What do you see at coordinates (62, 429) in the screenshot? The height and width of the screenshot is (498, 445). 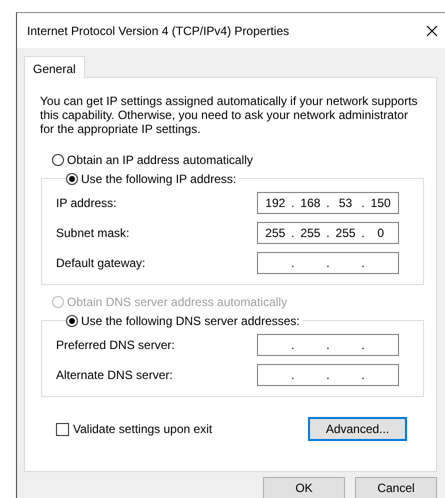 I see `checkbox` at bounding box center [62, 429].